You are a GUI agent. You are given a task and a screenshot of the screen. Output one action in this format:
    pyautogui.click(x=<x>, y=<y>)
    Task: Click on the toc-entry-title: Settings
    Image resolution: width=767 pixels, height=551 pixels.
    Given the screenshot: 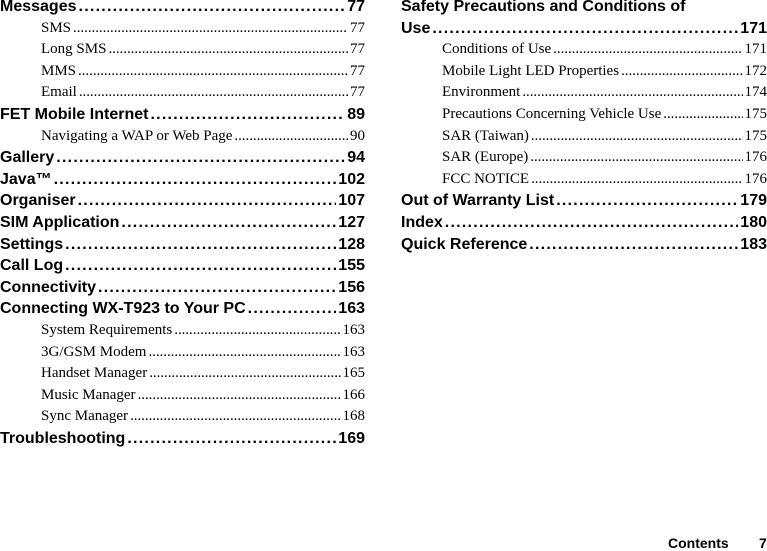 What is the action you would take?
    pyautogui.click(x=31, y=245)
    